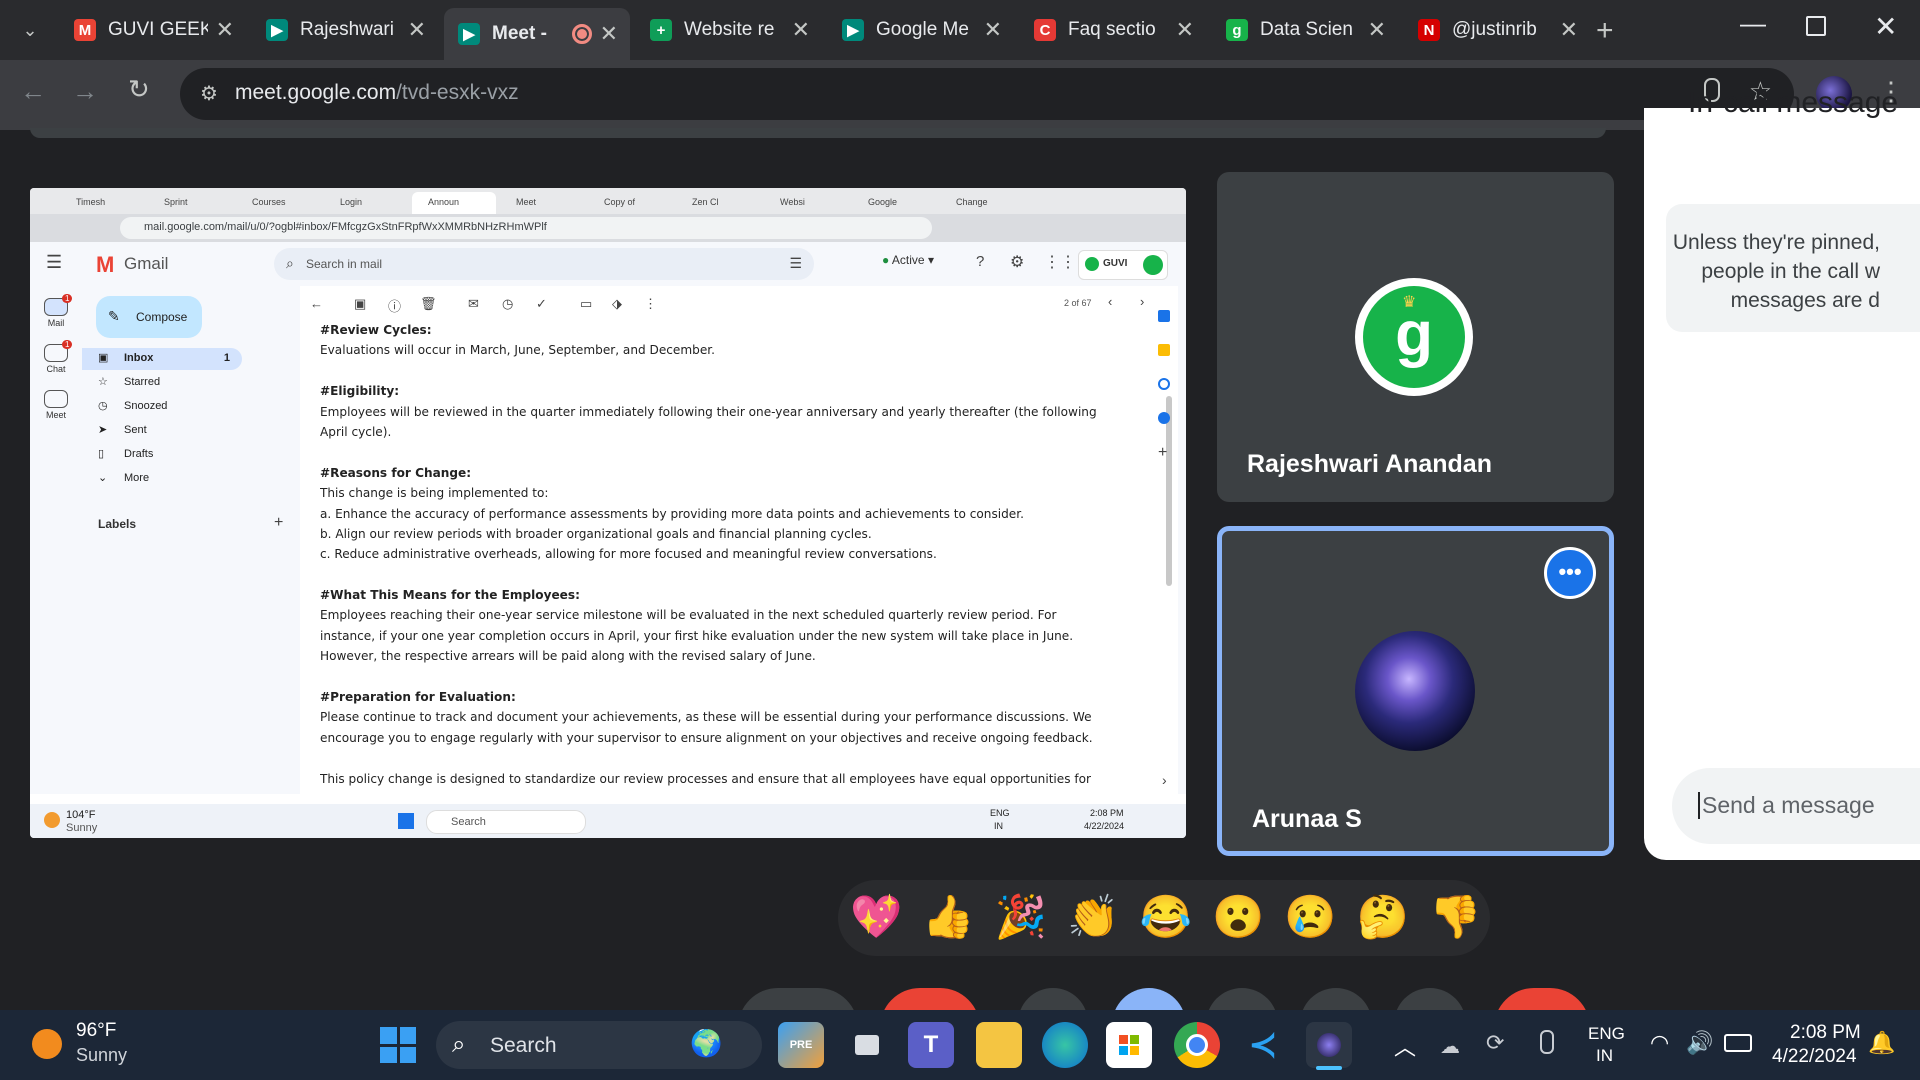  What do you see at coordinates (867, 1045) in the screenshot?
I see `task-view-icon` at bounding box center [867, 1045].